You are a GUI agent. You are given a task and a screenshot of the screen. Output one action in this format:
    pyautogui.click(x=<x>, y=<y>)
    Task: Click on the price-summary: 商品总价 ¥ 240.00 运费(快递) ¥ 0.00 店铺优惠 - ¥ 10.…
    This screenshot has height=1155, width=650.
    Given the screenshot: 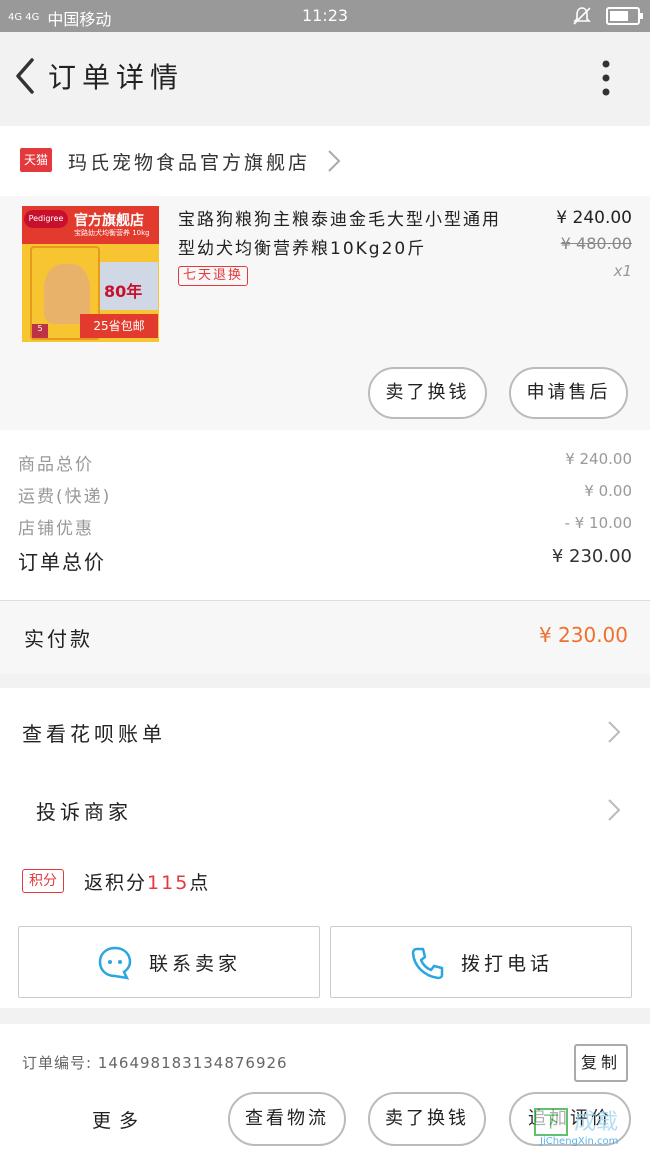 What is the action you would take?
    pyautogui.click(x=325, y=515)
    